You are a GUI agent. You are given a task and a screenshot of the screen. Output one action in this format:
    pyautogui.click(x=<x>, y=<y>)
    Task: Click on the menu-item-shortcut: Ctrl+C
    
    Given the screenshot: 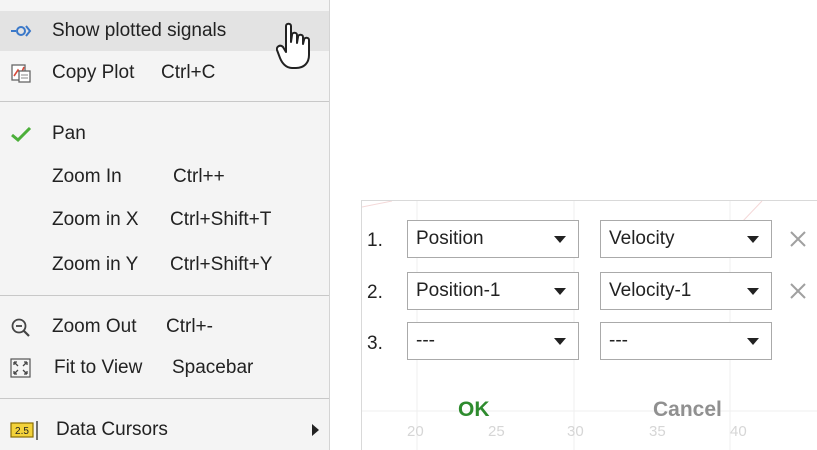 What is the action you would take?
    pyautogui.click(x=188, y=72)
    